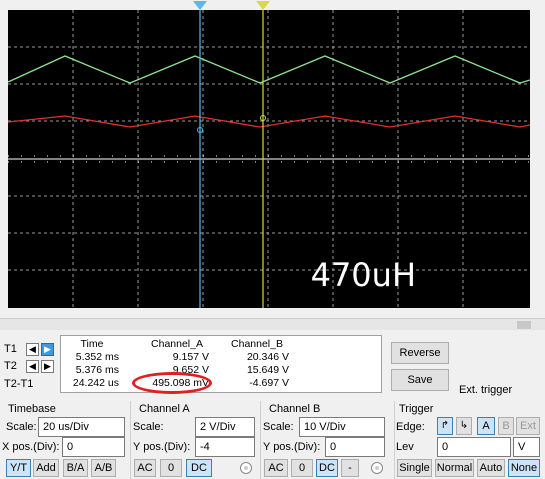 This screenshot has width=545, height=479. What do you see at coordinates (32, 349) in the screenshot?
I see `t1-left-arrow-button: ◀` at bounding box center [32, 349].